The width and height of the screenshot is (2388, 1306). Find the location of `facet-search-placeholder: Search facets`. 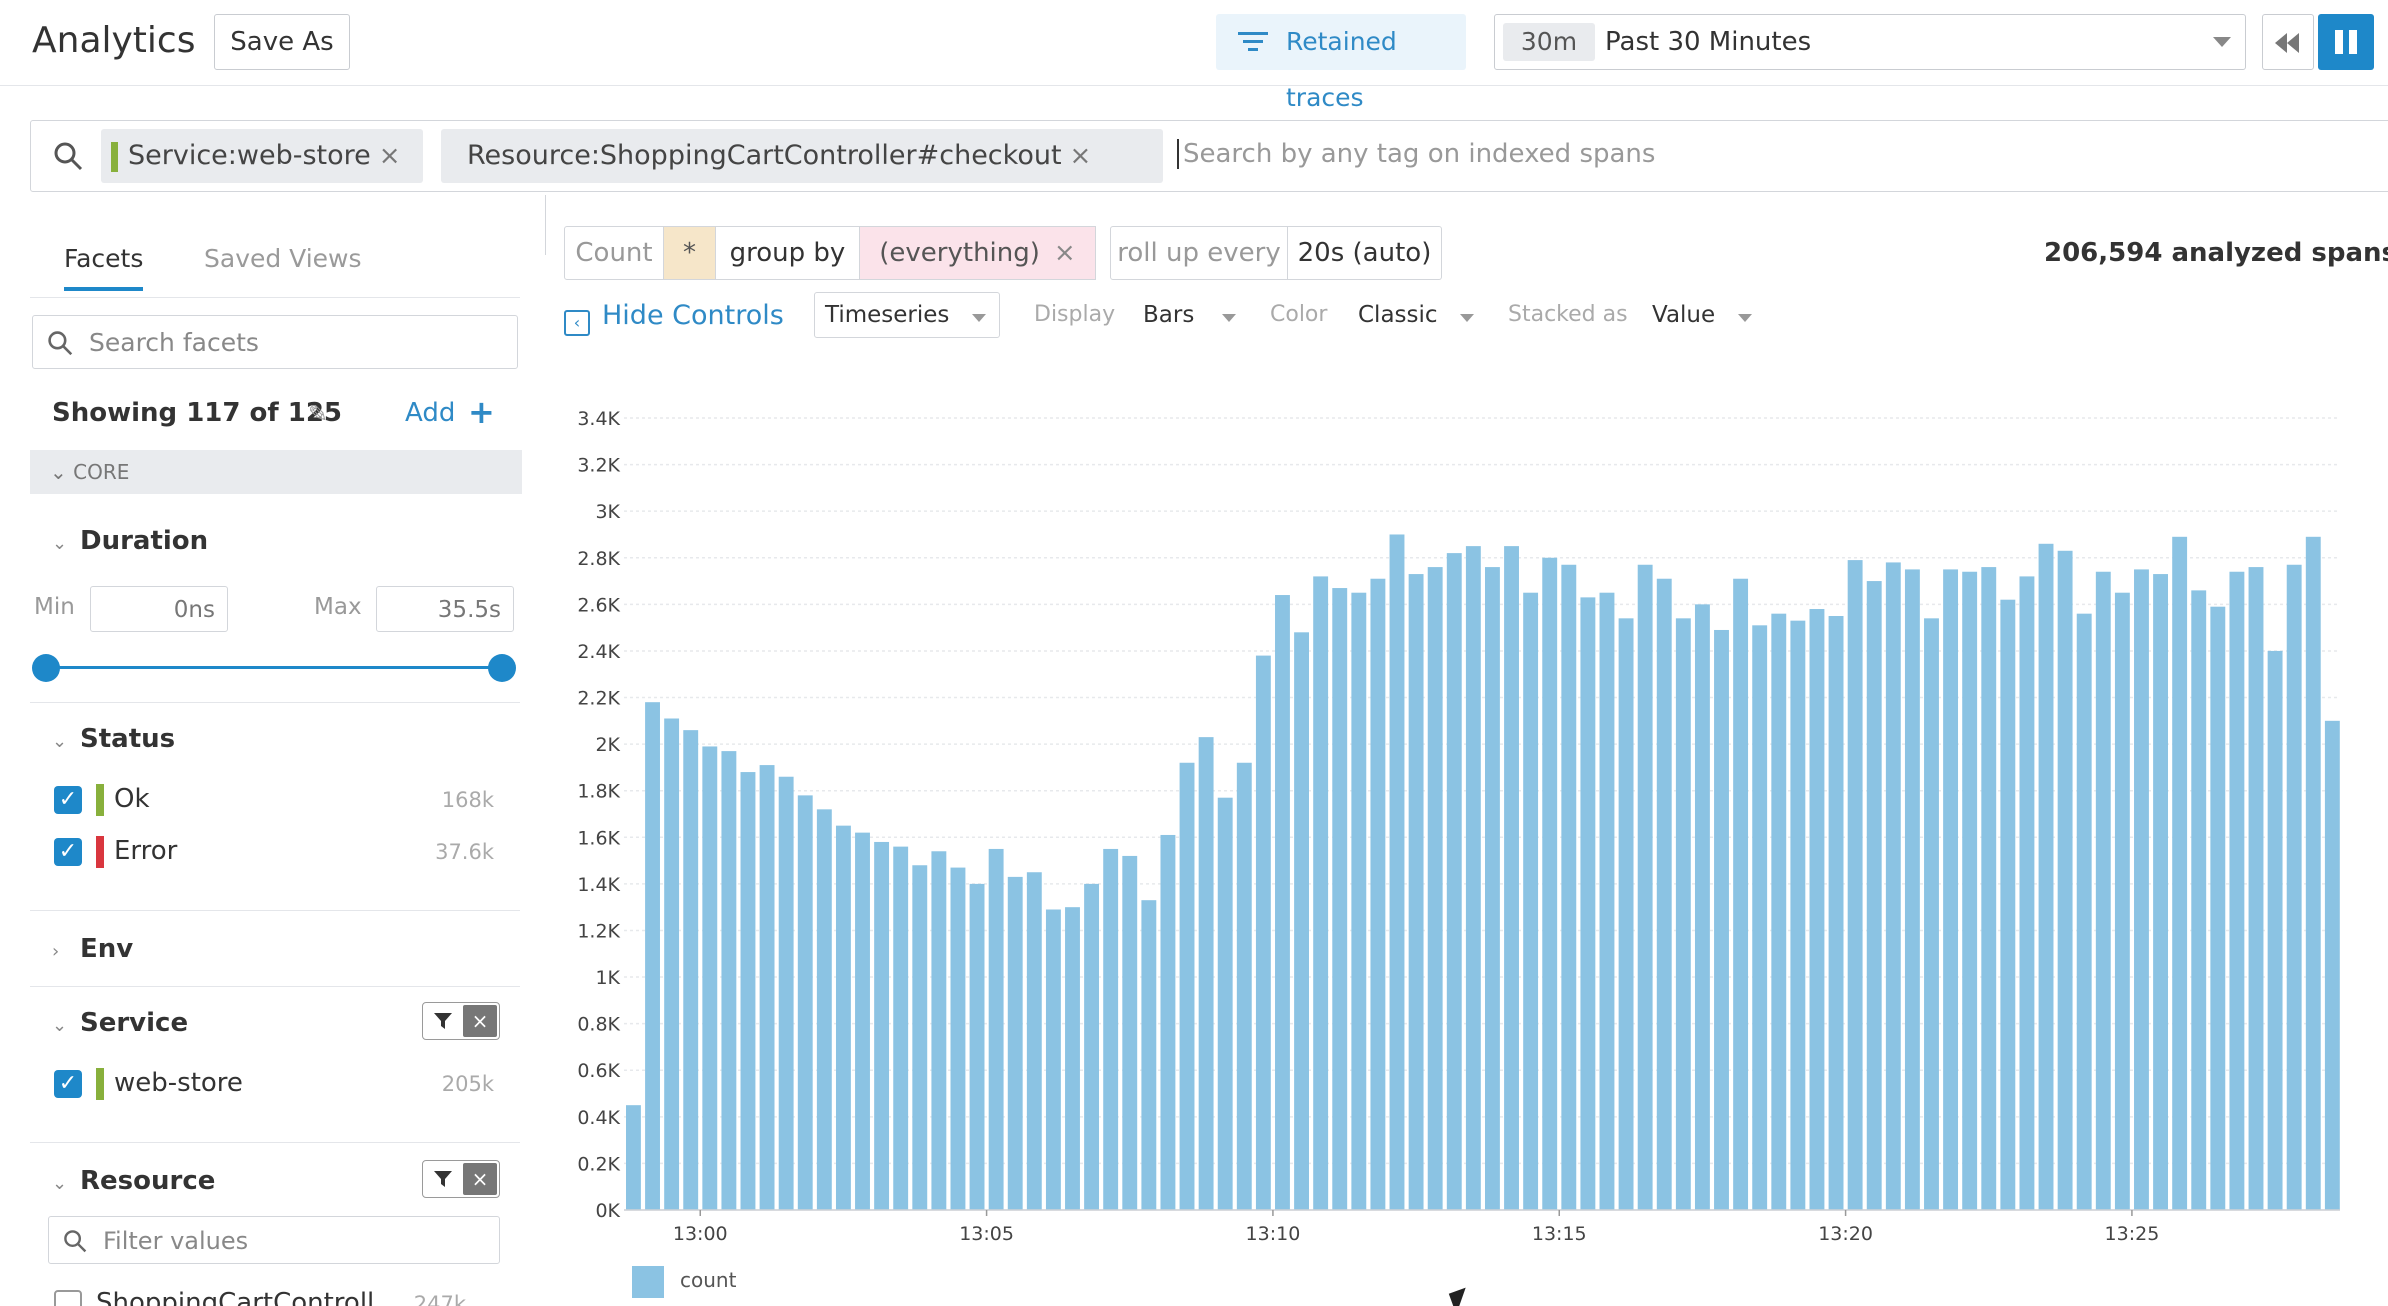

facet-search-placeholder: Search facets is located at coordinates (174, 342).